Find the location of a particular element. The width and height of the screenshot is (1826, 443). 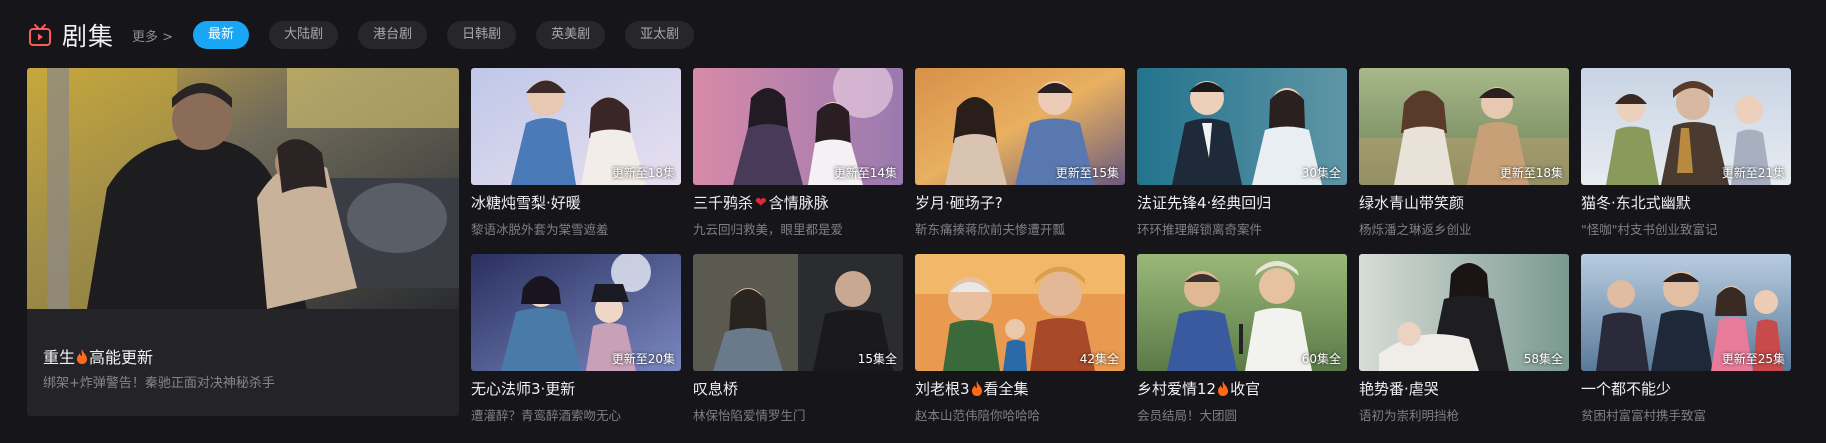

tab-uk-us: 英美剧 is located at coordinates (571, 35).